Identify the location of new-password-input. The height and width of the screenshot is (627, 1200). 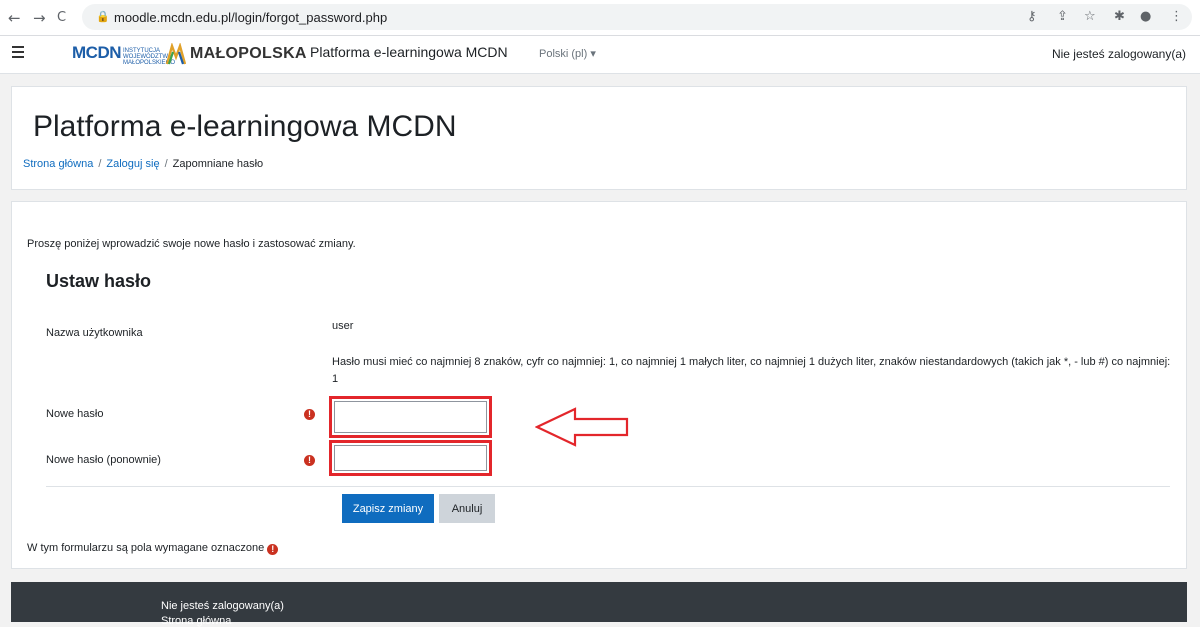
(410, 417).